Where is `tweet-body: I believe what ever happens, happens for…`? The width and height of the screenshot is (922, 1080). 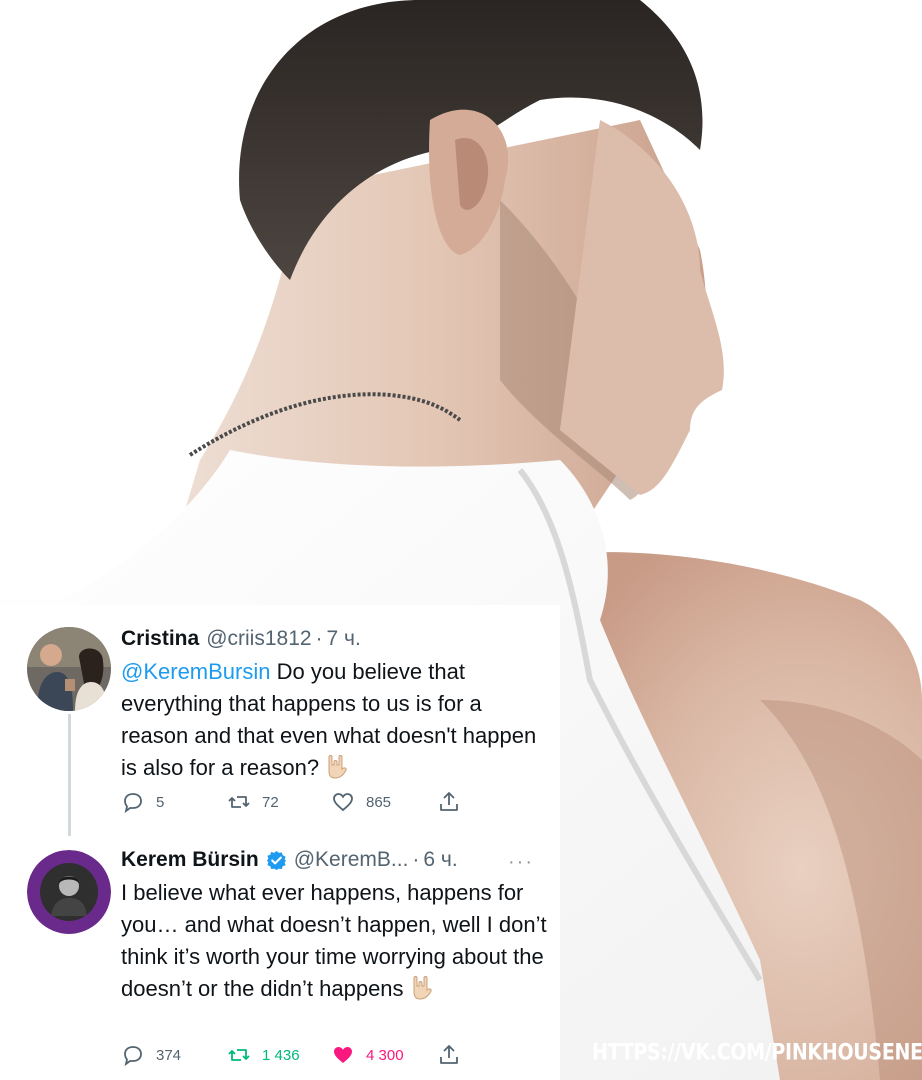 tweet-body: I believe what ever happens, happens for… is located at coordinates (334, 940).